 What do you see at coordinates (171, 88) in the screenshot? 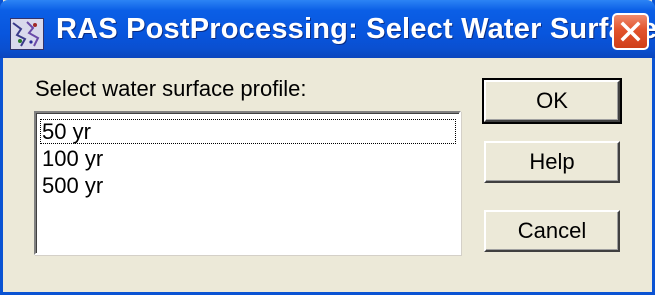
I see `profile-prompt-label: Select water surface profile:` at bounding box center [171, 88].